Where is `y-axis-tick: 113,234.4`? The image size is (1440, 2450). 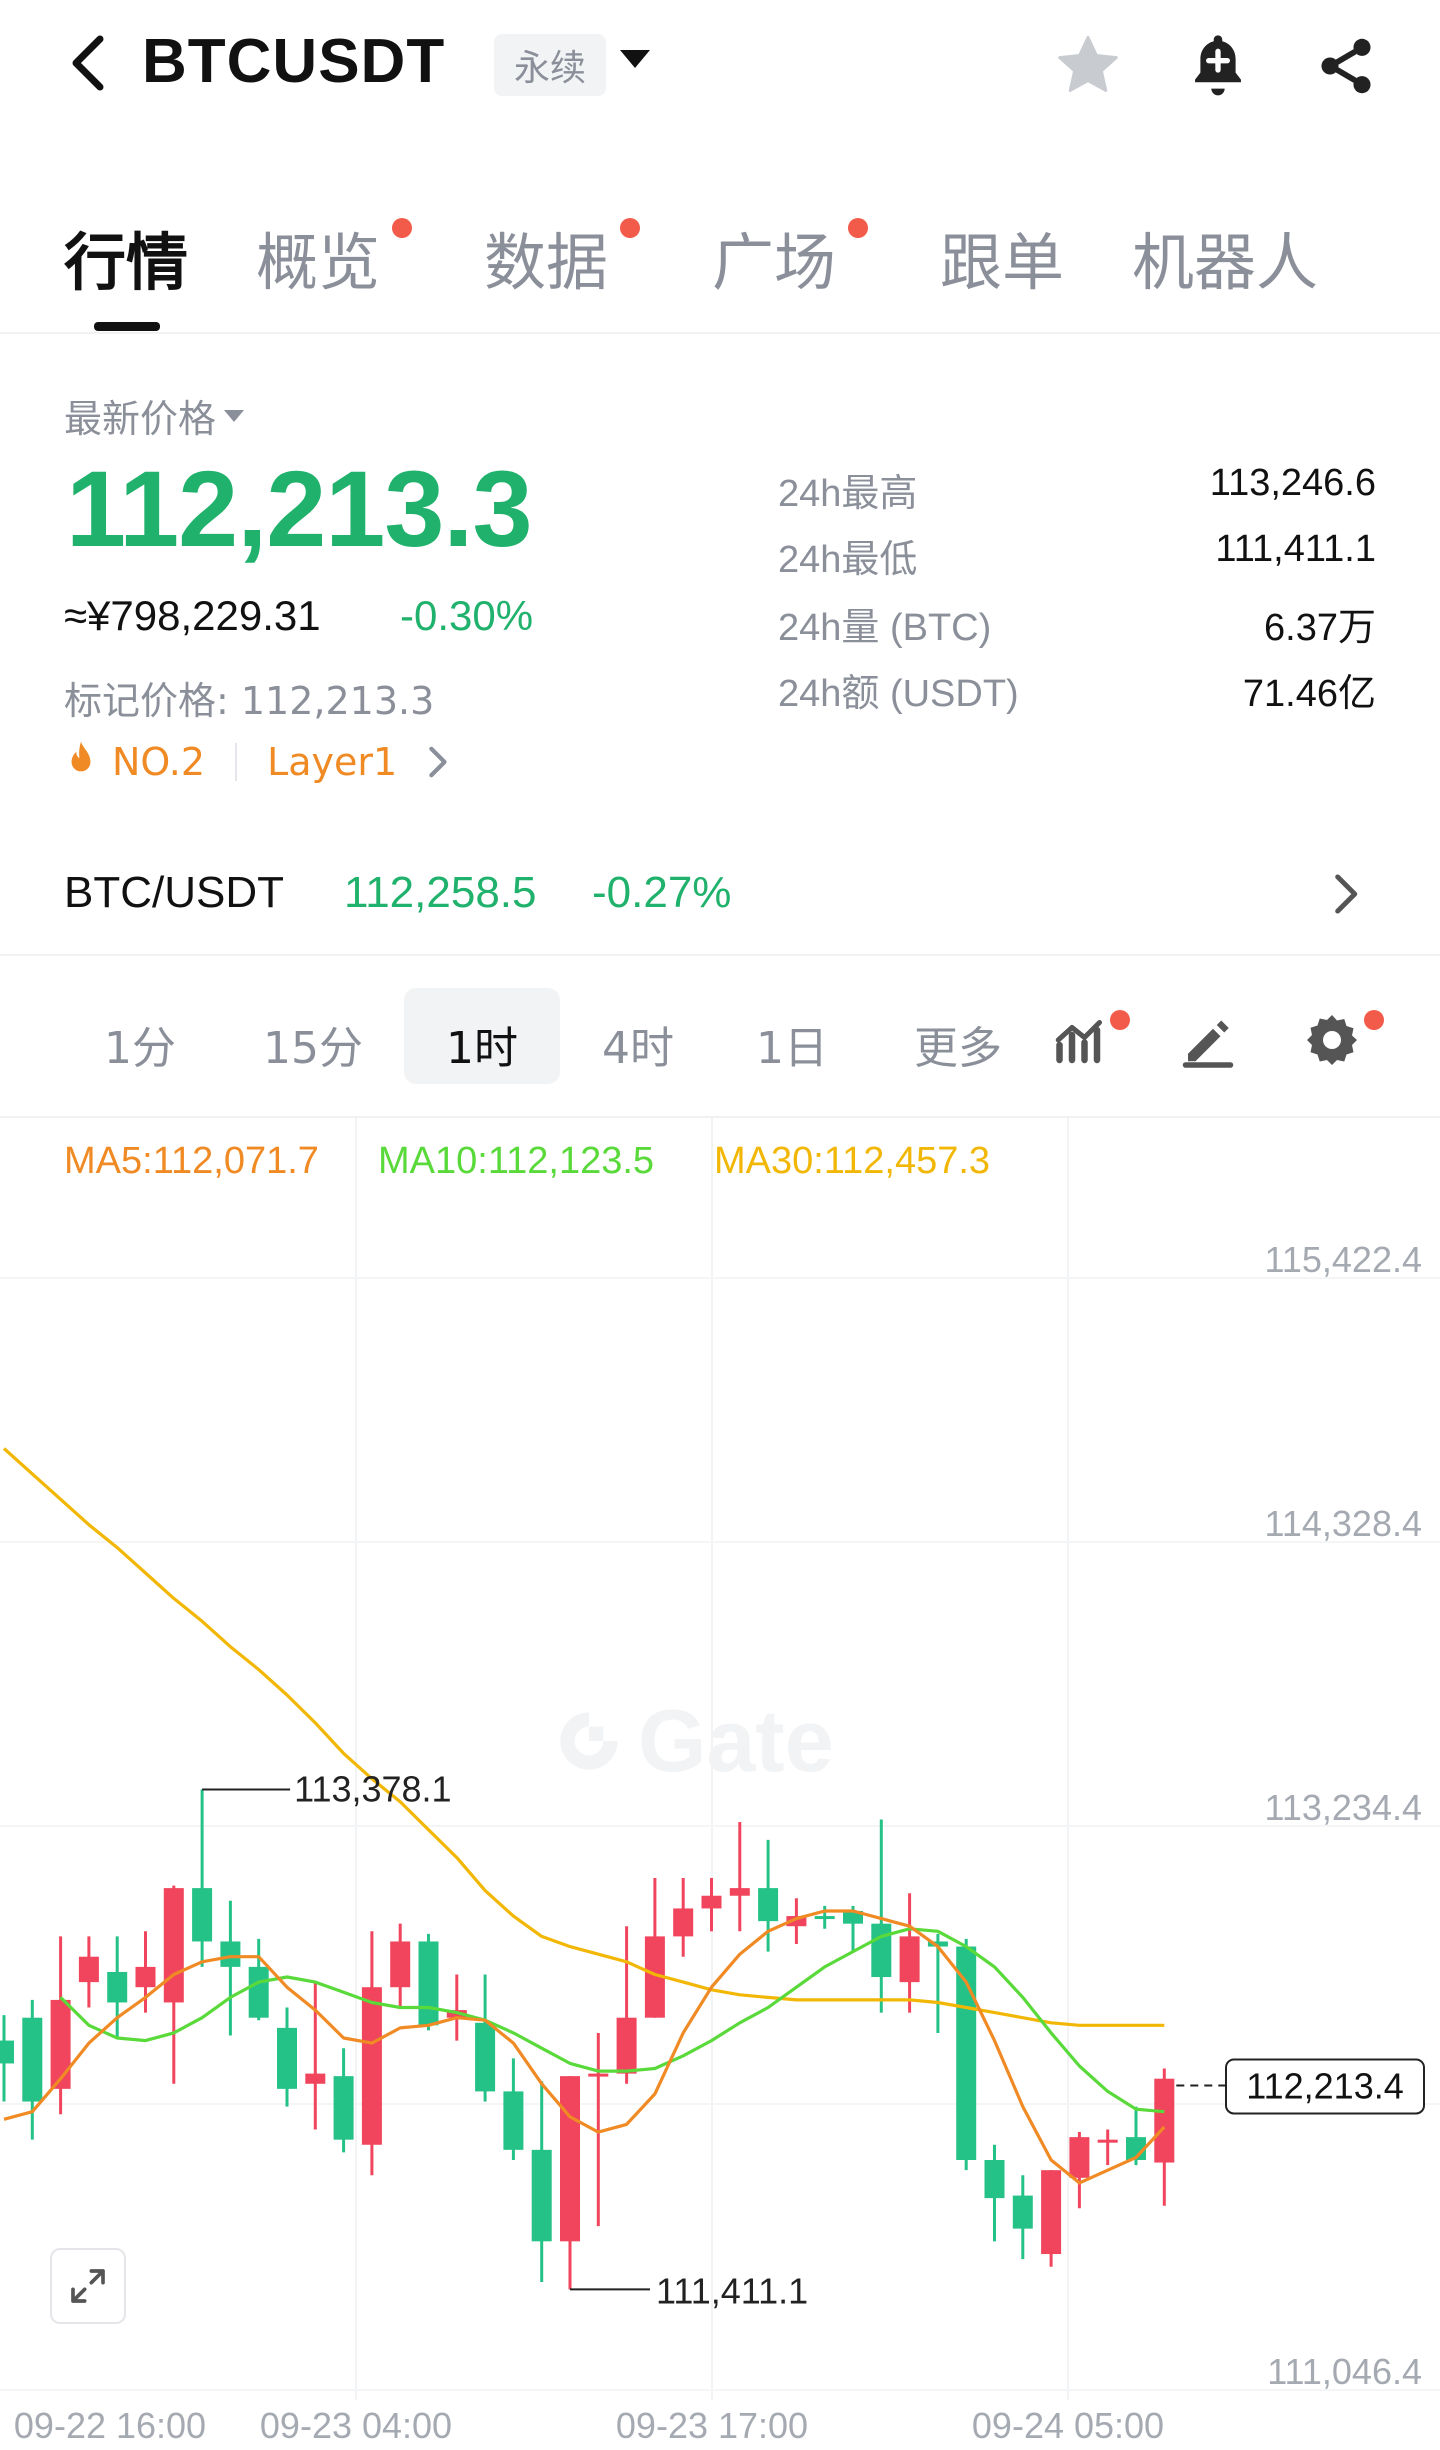
y-axis-tick: 113,234.4 is located at coordinates (1343, 1807).